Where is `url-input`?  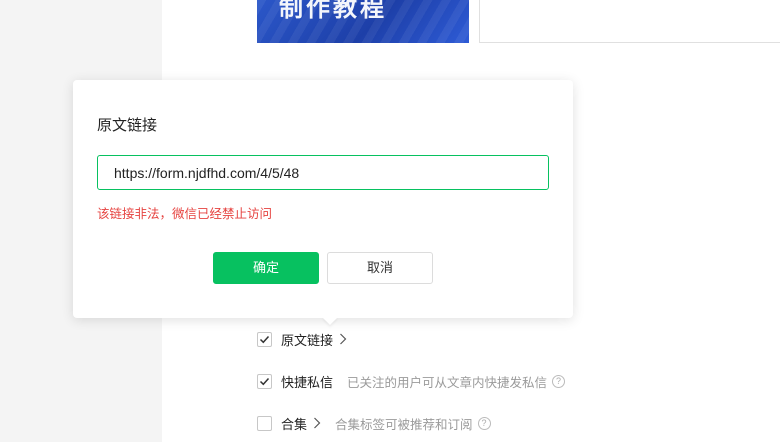
url-input is located at coordinates (323, 172).